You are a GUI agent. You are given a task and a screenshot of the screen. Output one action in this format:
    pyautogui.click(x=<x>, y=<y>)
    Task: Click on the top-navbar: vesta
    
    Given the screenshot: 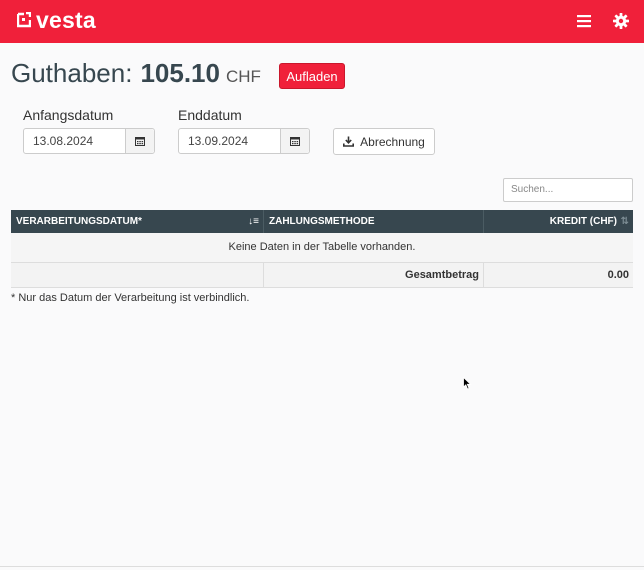 What is the action you would take?
    pyautogui.click(x=322, y=21)
    